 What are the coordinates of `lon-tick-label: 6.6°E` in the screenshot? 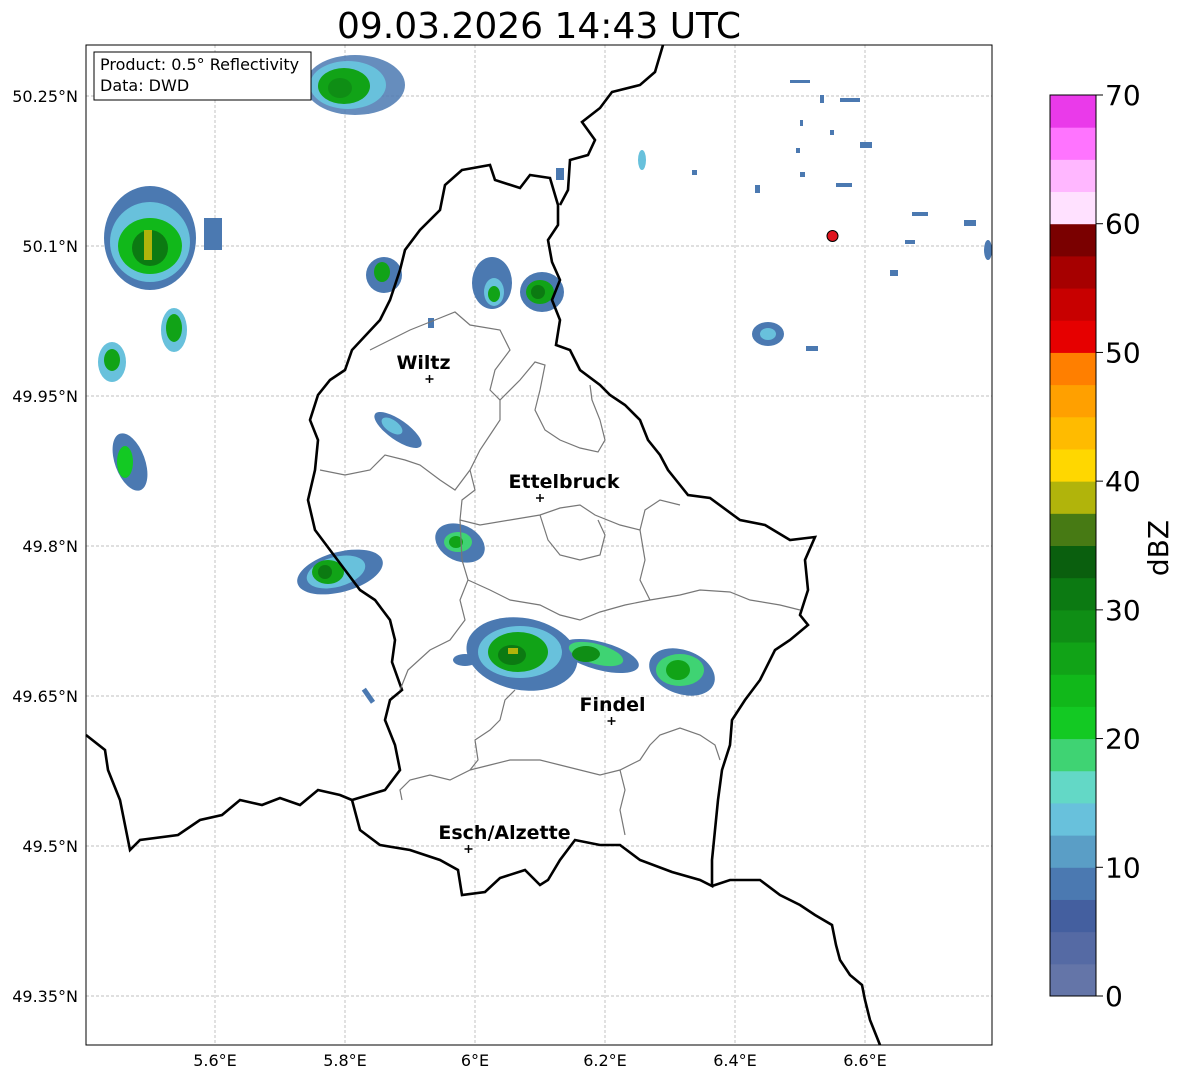 It's located at (865, 1060).